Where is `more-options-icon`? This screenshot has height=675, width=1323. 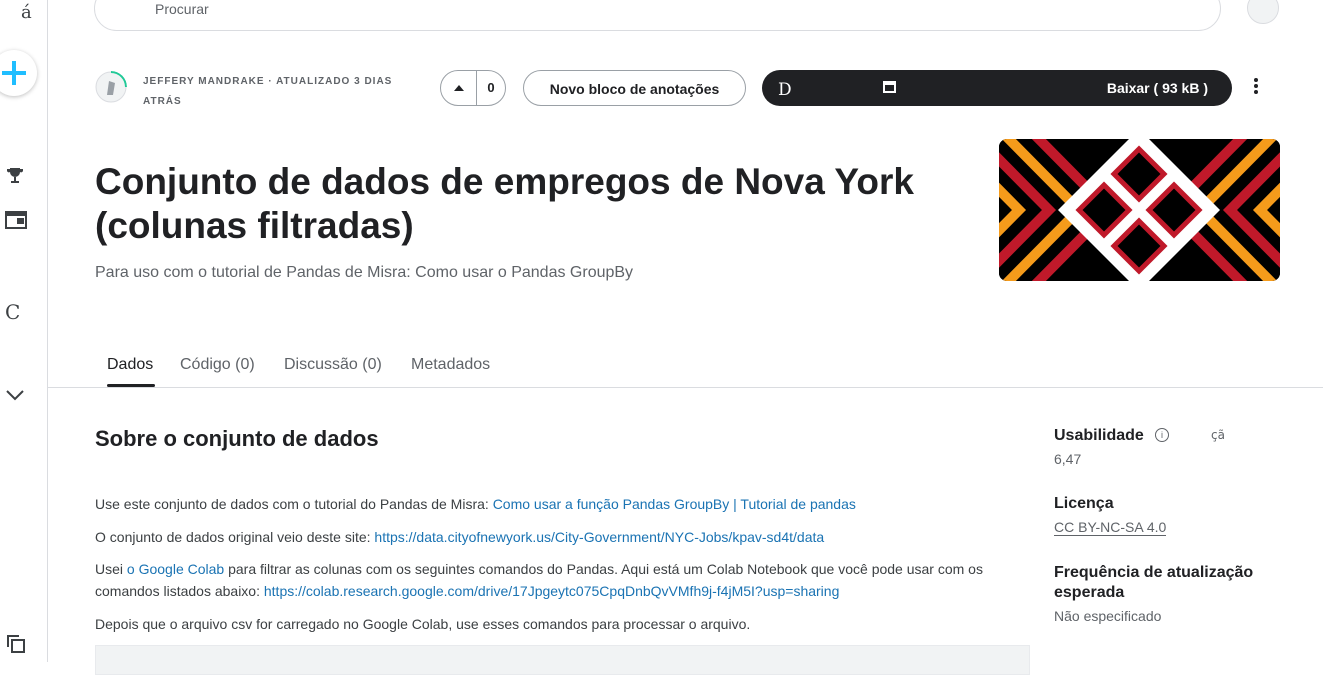 more-options-icon is located at coordinates (1256, 88).